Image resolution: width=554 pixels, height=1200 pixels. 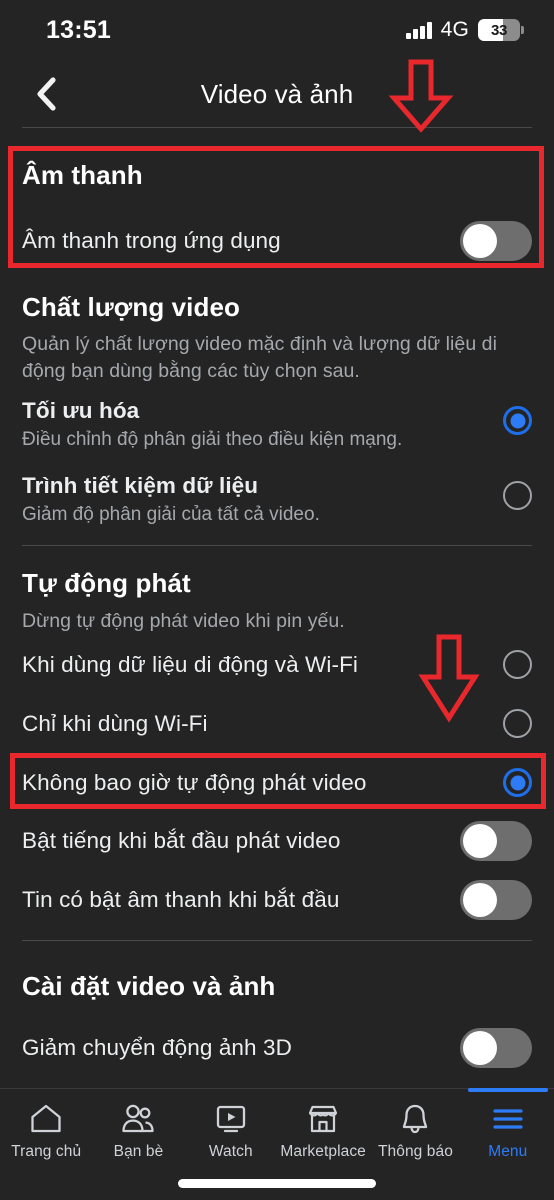 I want to click on toggle-stories-sound-on-start, so click(x=496, y=900).